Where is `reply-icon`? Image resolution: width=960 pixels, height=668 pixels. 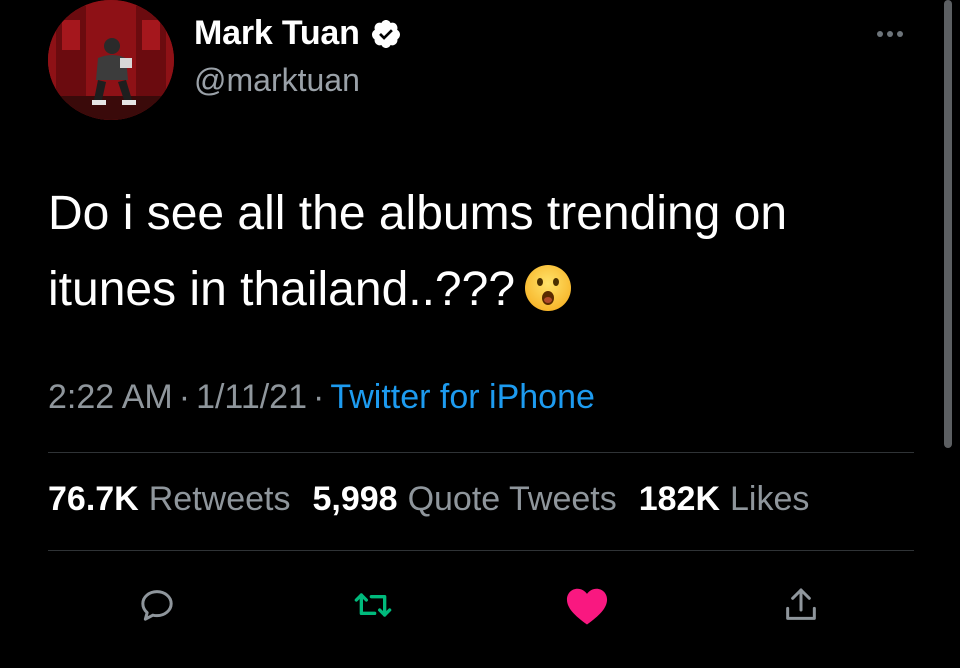 reply-icon is located at coordinates (157, 605).